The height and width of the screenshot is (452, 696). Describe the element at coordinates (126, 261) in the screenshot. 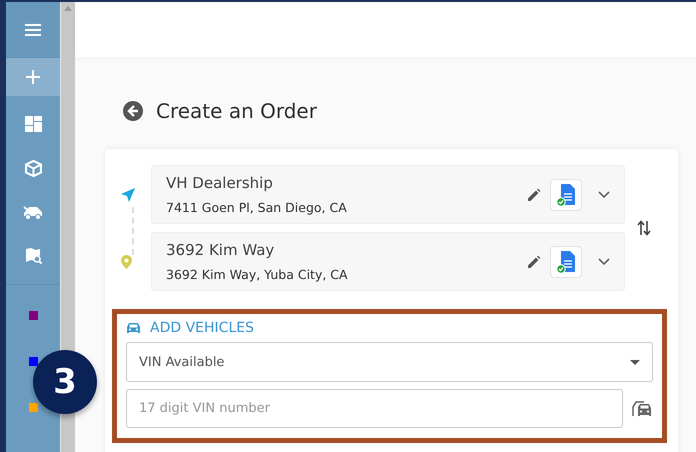

I see `location-pin-icon` at that location.